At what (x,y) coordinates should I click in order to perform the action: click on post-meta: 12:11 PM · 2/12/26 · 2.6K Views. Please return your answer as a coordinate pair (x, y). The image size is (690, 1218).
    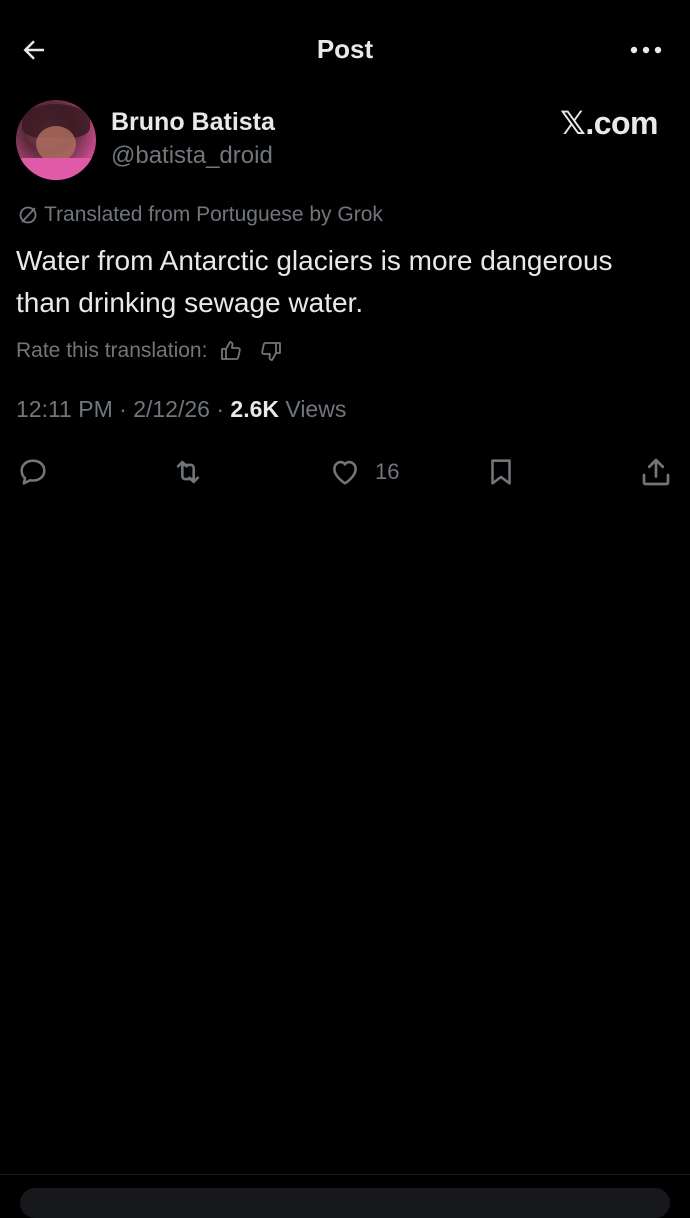
    Looking at the image, I should click on (181, 409).